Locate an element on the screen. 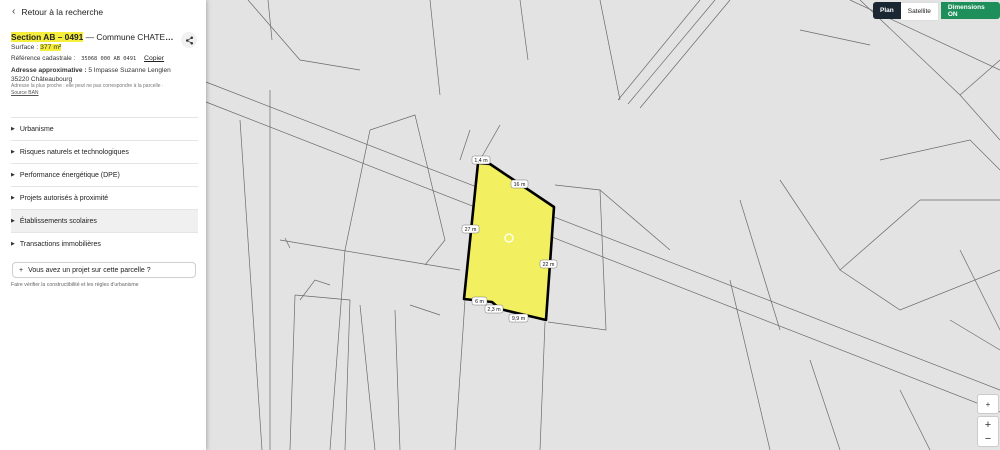 This screenshot has width=1000, height=450. share-button is located at coordinates (189, 40).